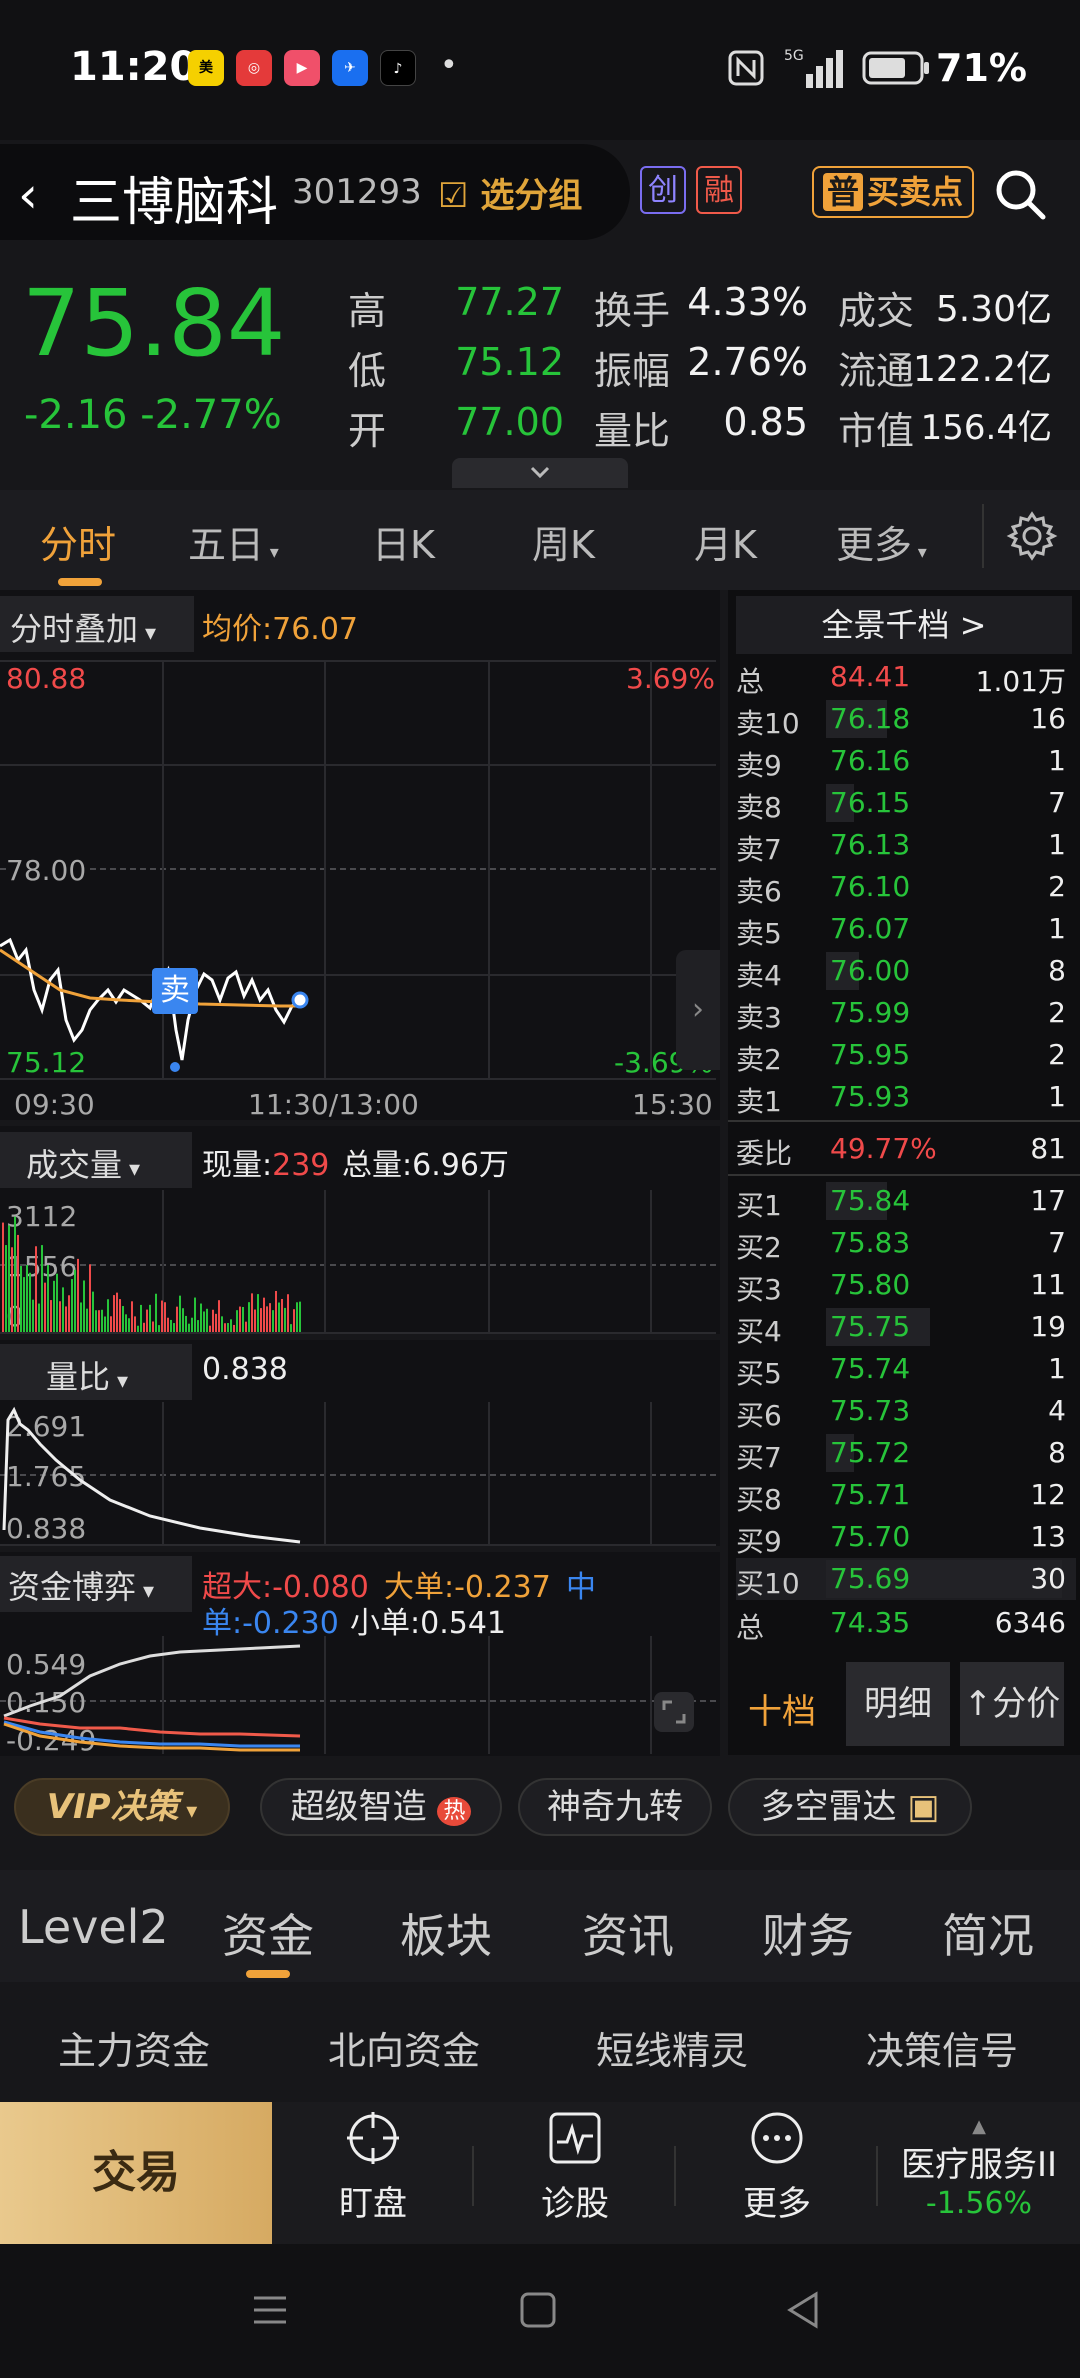 The width and height of the screenshot is (1080, 2378). I want to click on subtab-short-term: 短线精灵, so click(672, 2047).